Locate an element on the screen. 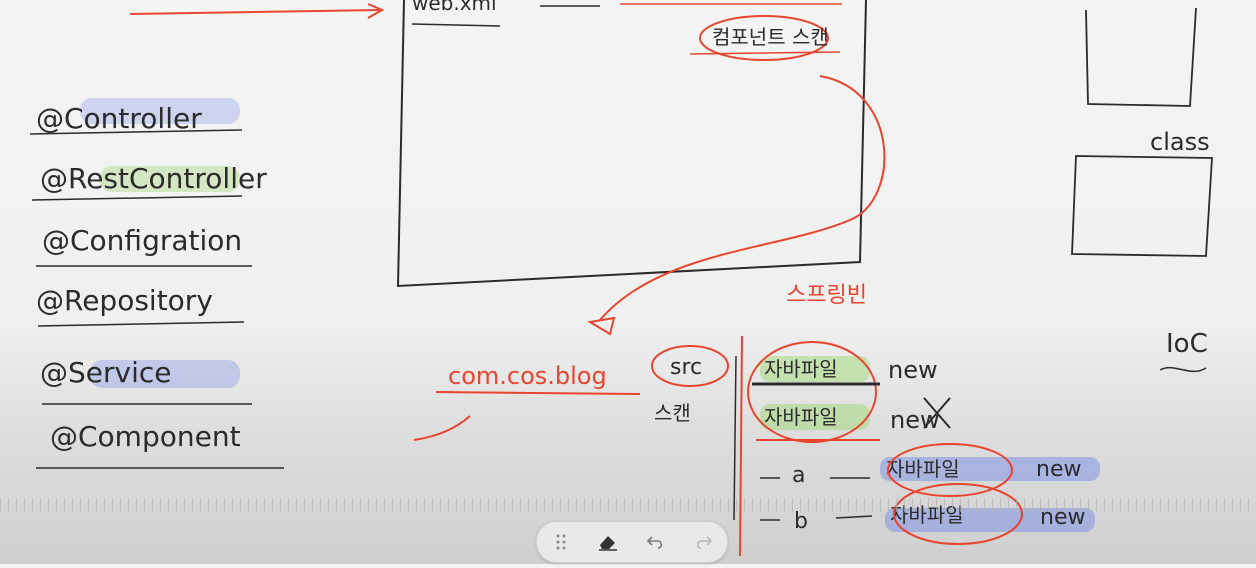 Image resolution: width=1256 pixels, height=568 pixels. annotation-item-4: @Repository is located at coordinates (124, 300).